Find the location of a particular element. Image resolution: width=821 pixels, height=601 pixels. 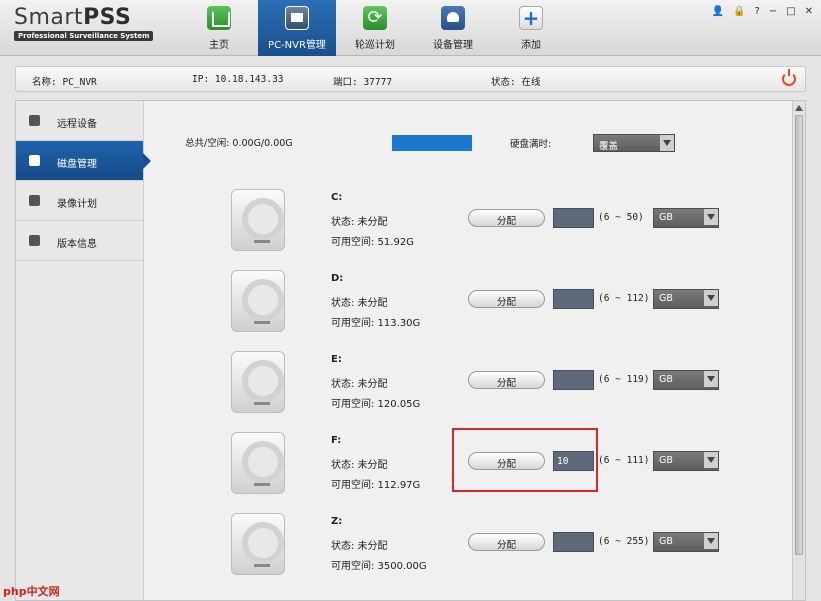

capacity-bar is located at coordinates (432, 143).